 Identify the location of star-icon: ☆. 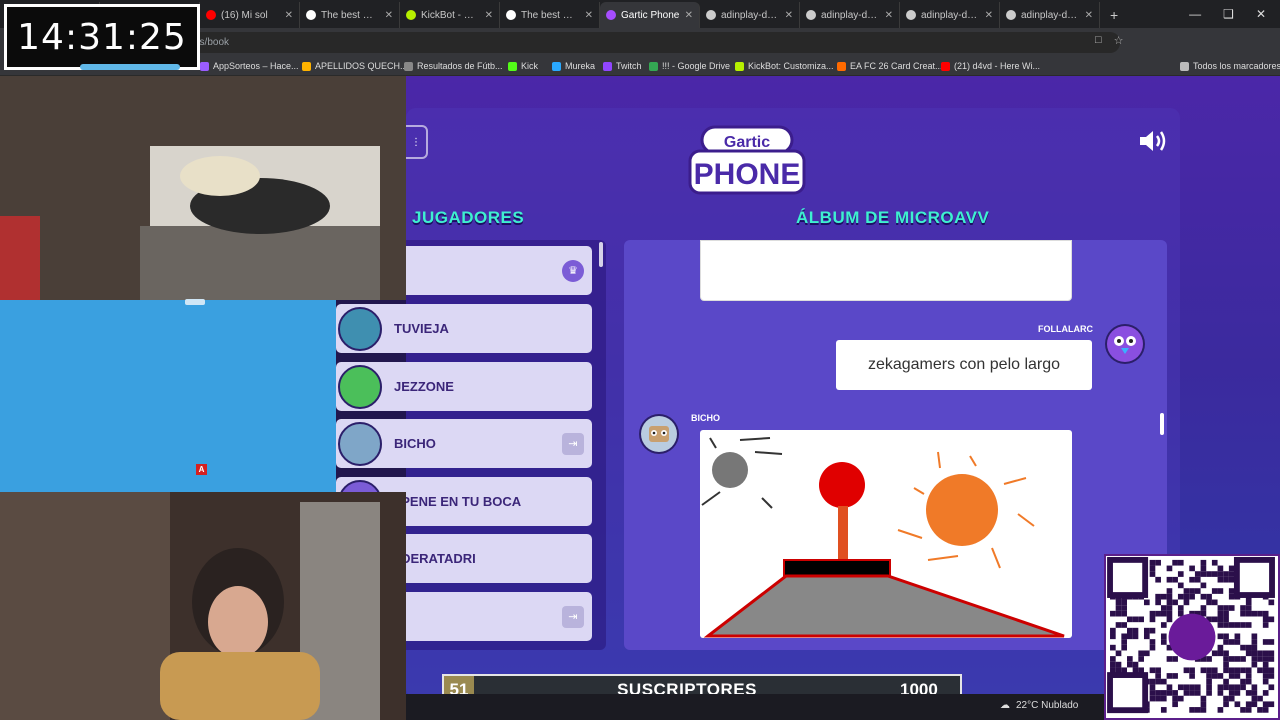
(1119, 40).